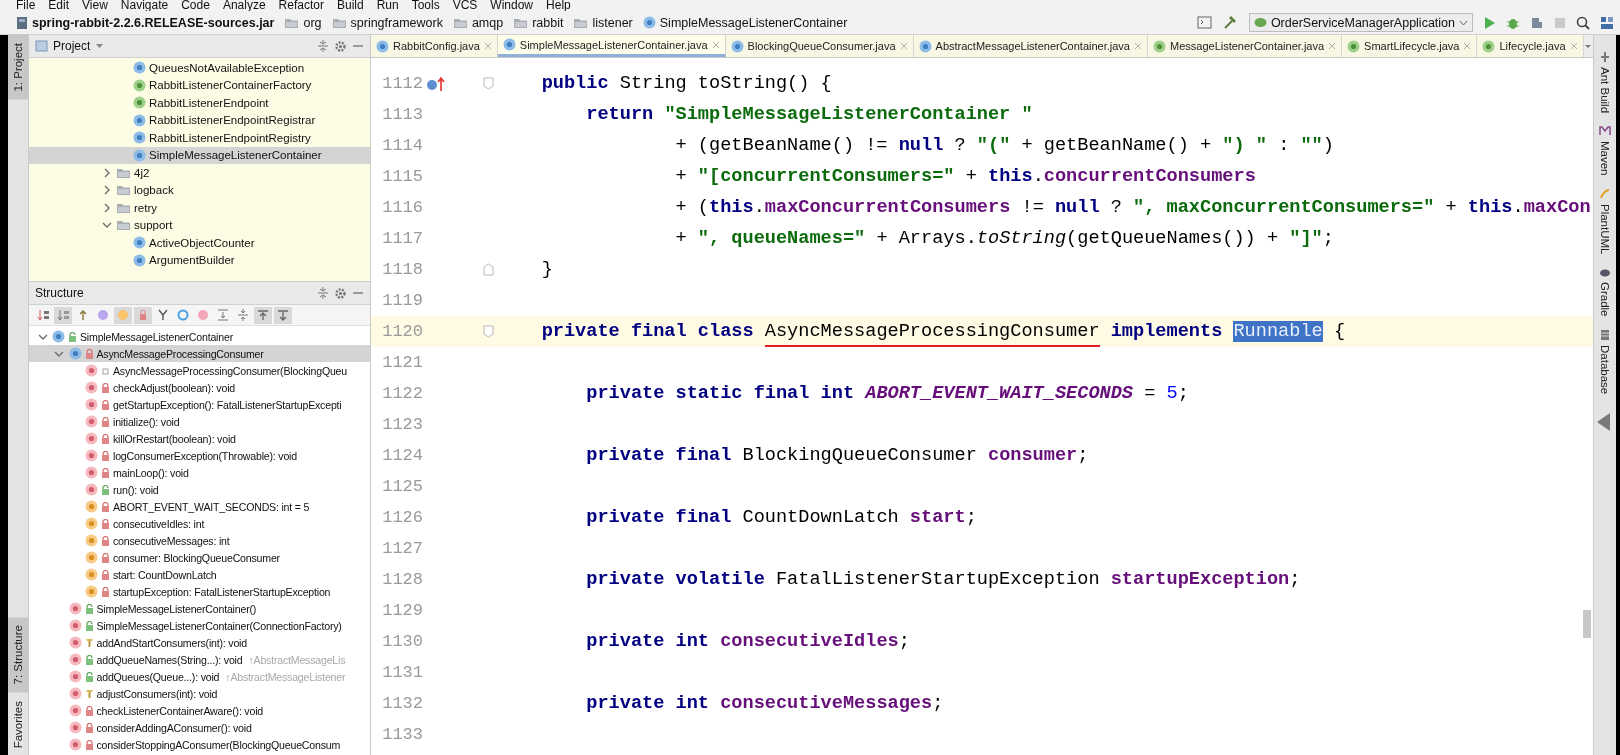  Describe the element at coordinates (199, 438) in the screenshot. I see `tree-item: killOrRestart(boolean): void` at that location.